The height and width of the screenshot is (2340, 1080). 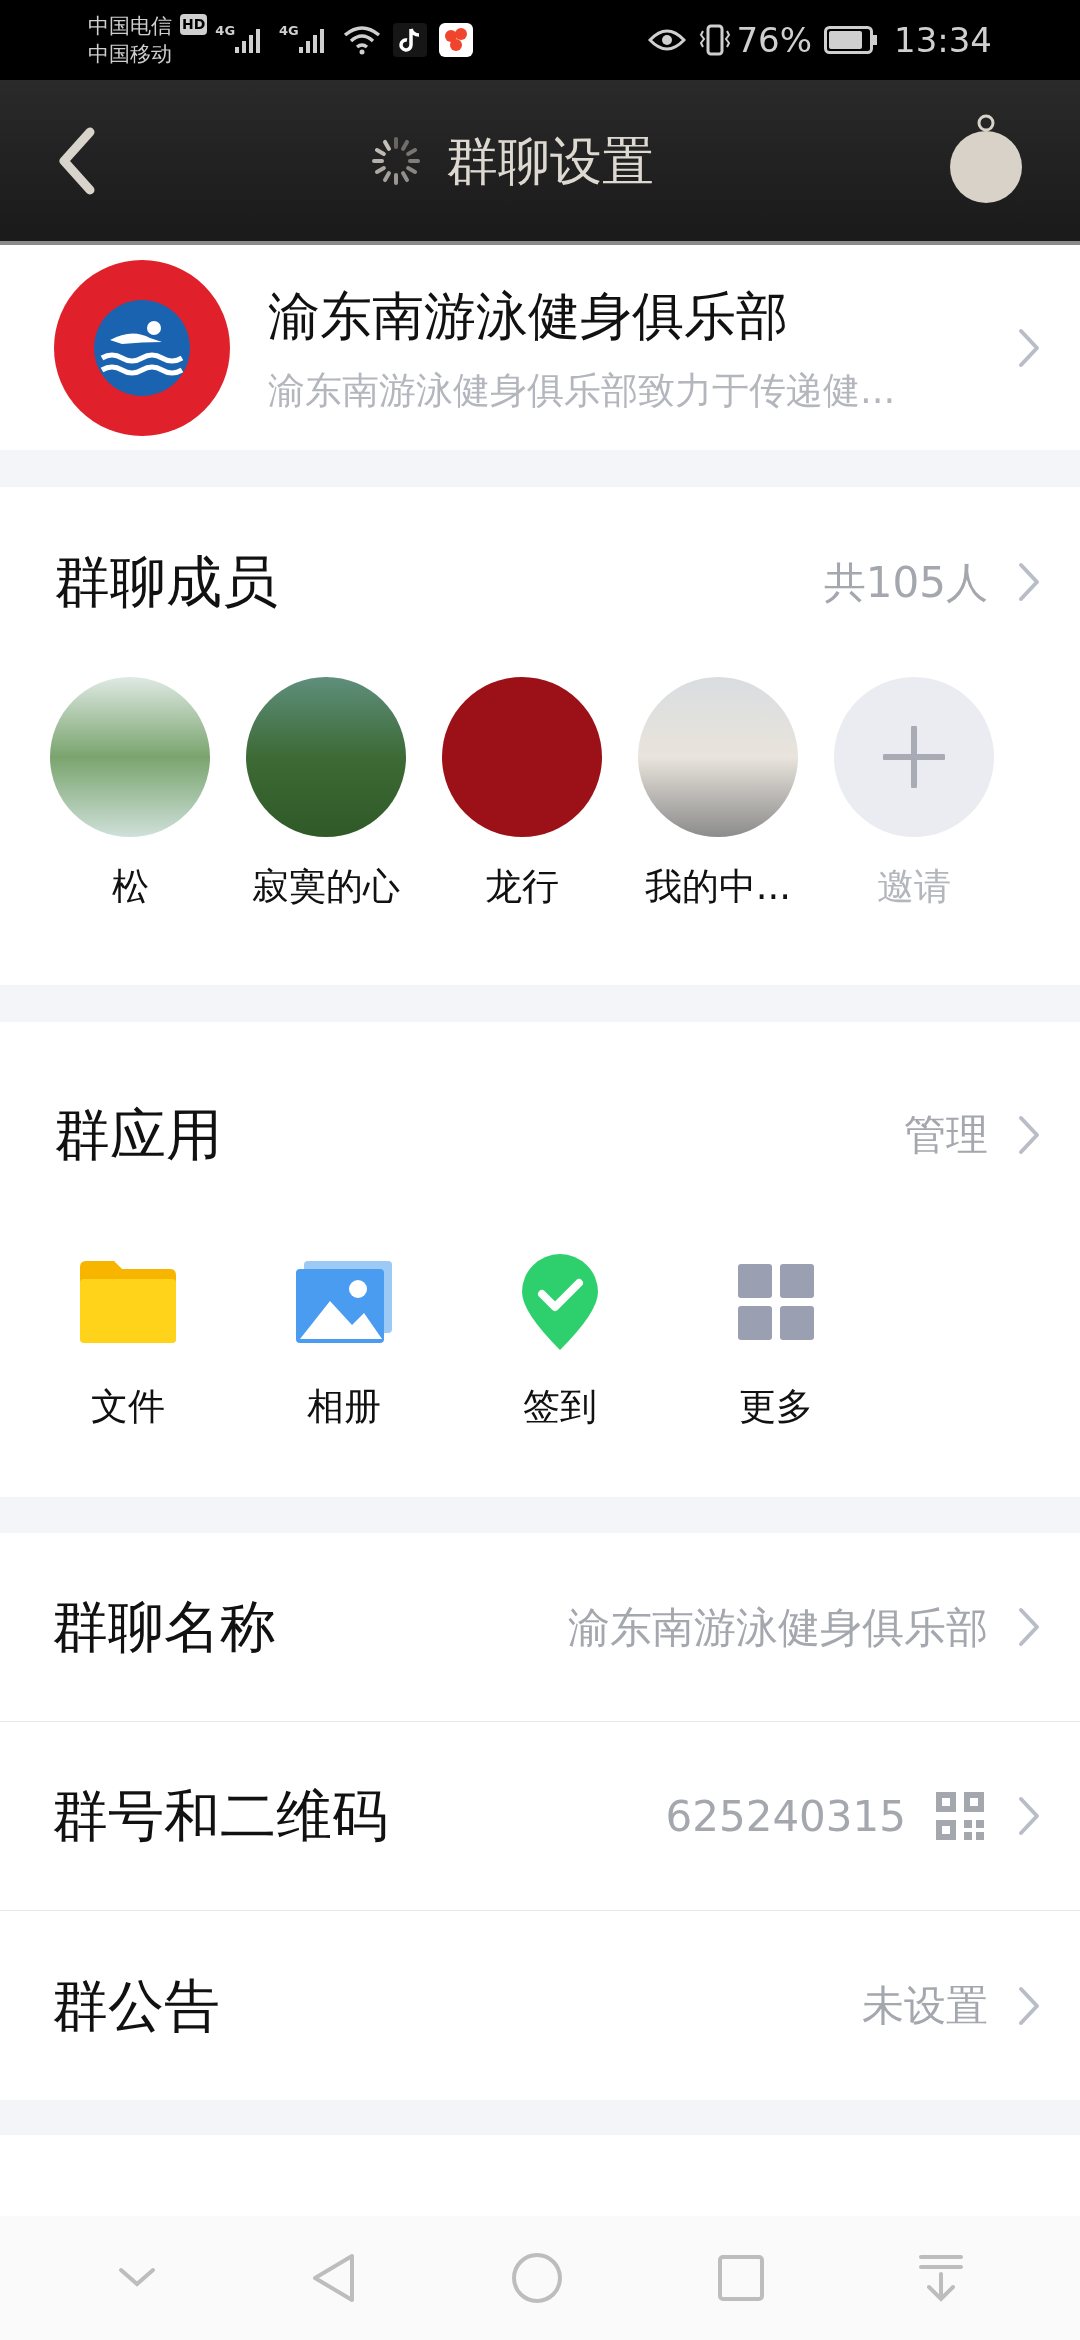 I want to click on recents-icon, so click(x=740, y=2278).